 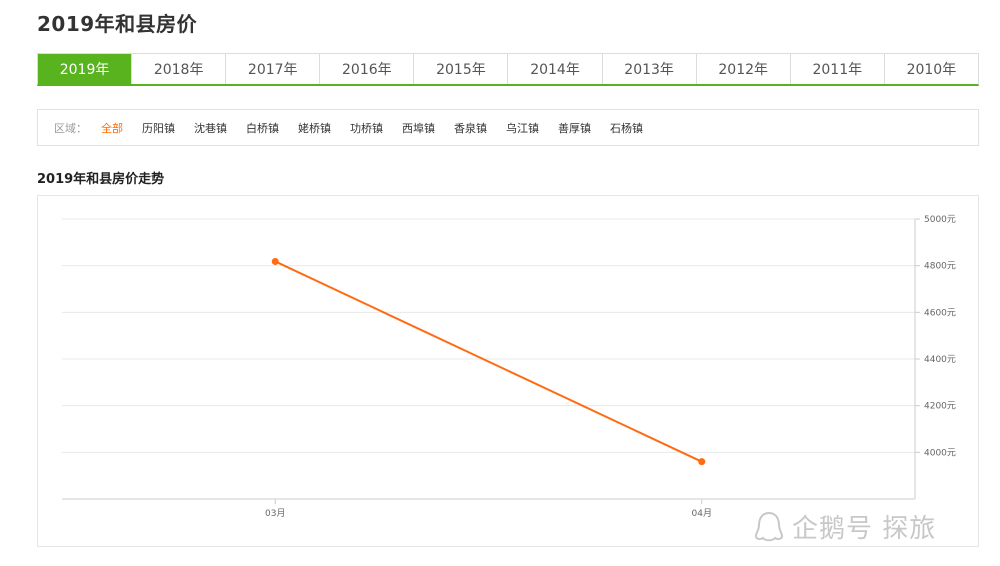 I want to click on region-item-liyang: 历阳镇, so click(x=158, y=128).